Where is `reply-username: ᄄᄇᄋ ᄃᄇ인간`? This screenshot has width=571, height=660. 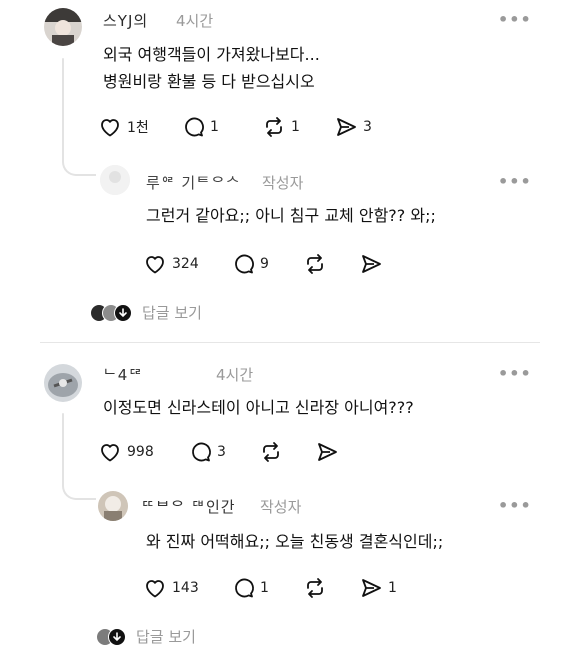
reply-username: ᄄᄇᄋ ᄃᄇ인간 is located at coordinates (188, 506).